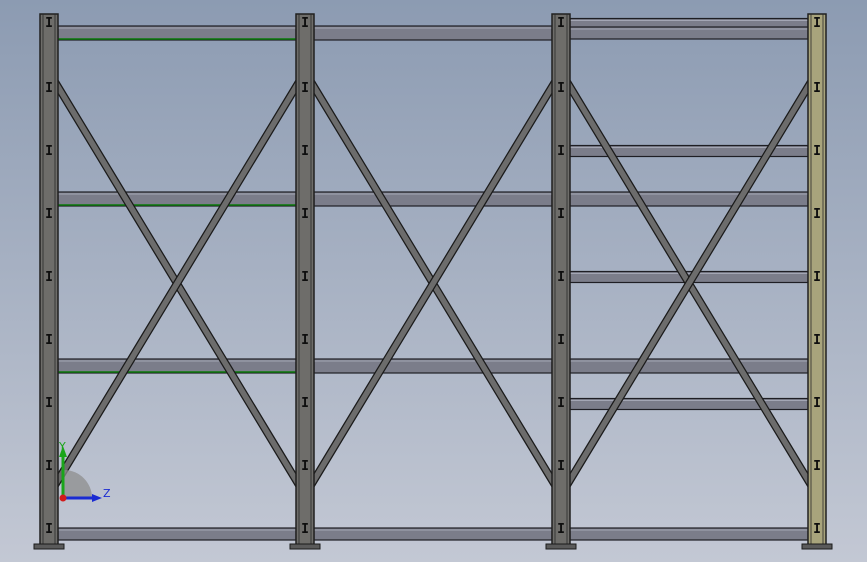 Image resolution: width=867 pixels, height=562 pixels. Describe the element at coordinates (107, 493) in the screenshot. I see `z-axis-label: Z` at that location.